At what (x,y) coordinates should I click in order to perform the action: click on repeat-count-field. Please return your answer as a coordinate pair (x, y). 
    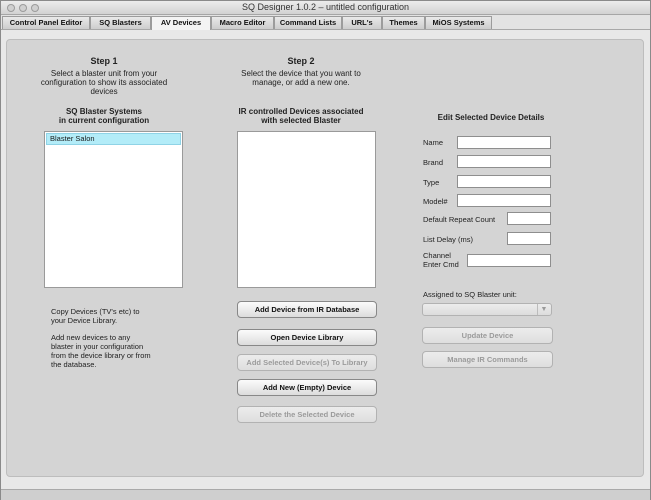
    Looking at the image, I should click on (529, 218).